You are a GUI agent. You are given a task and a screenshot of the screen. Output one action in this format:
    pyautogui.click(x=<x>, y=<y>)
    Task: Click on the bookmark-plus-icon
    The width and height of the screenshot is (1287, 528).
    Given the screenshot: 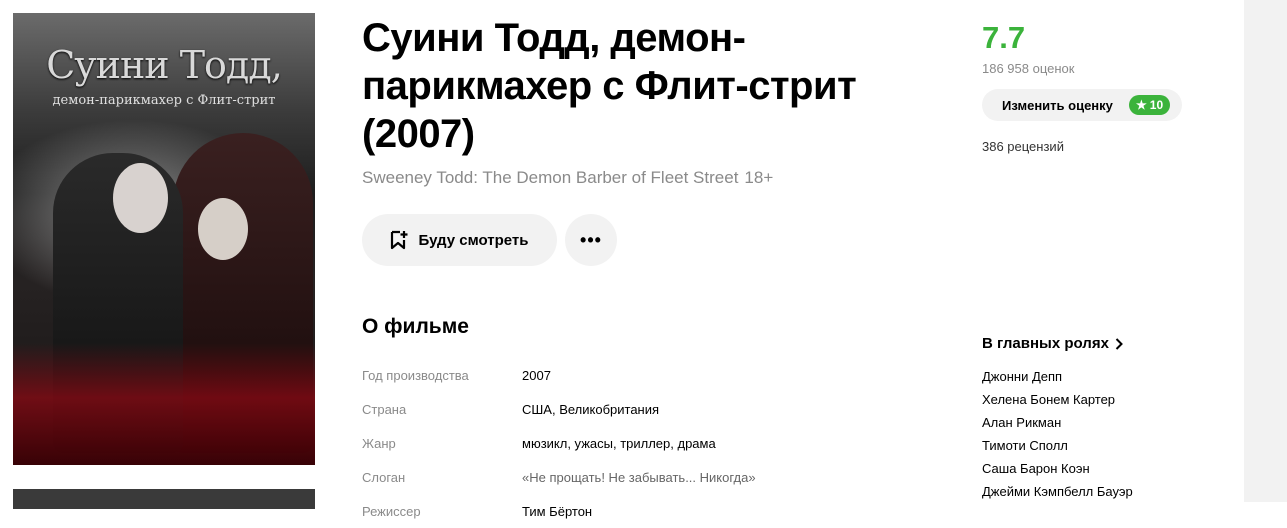 What is the action you would take?
    pyautogui.click(x=399, y=240)
    